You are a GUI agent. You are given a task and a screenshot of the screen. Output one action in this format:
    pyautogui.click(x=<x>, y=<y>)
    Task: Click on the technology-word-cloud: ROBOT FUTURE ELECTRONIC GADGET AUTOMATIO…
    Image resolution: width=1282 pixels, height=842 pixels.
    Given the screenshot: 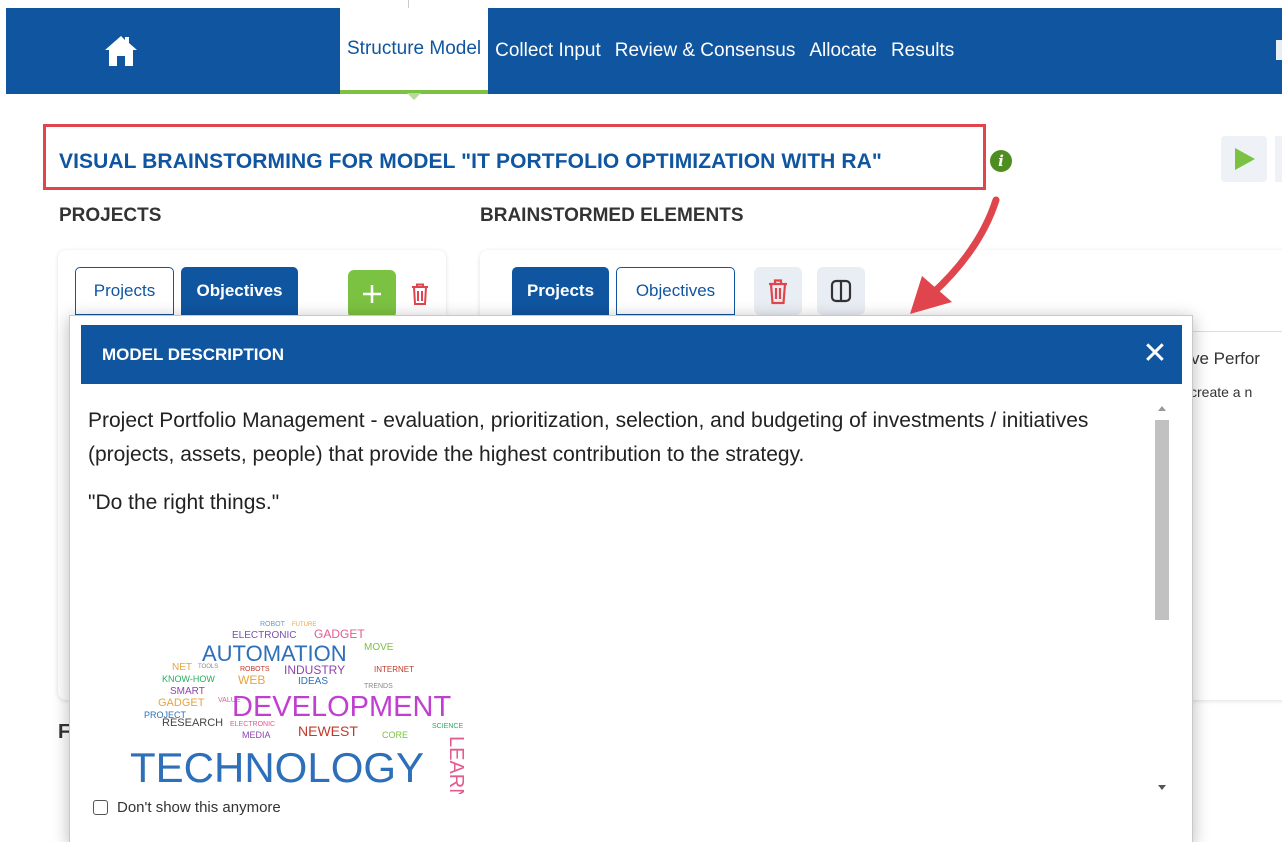 What is the action you would take?
    pyautogui.click(x=298, y=707)
    